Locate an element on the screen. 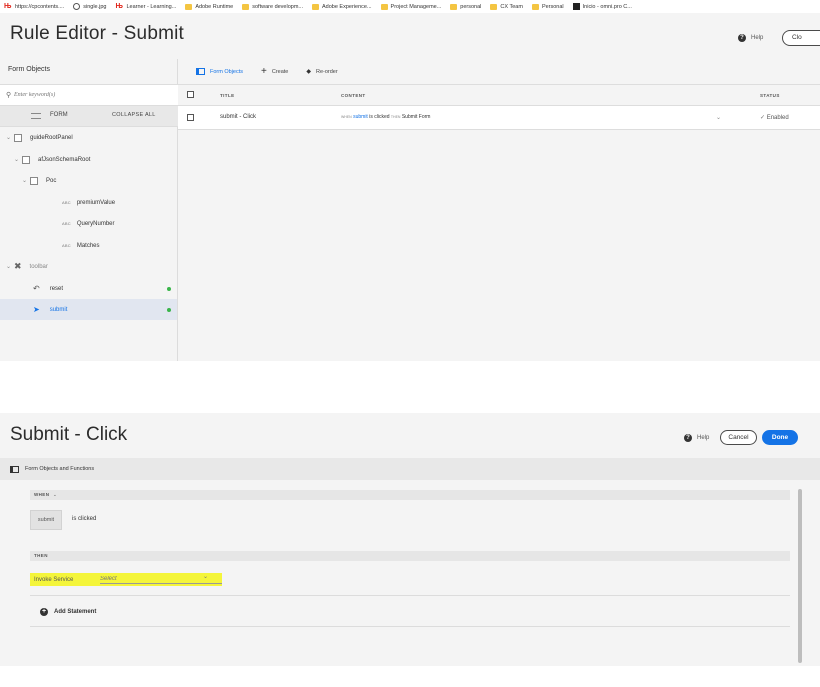 The height and width of the screenshot is (687, 820). bookmark-label: single.jpg is located at coordinates (95, 6).